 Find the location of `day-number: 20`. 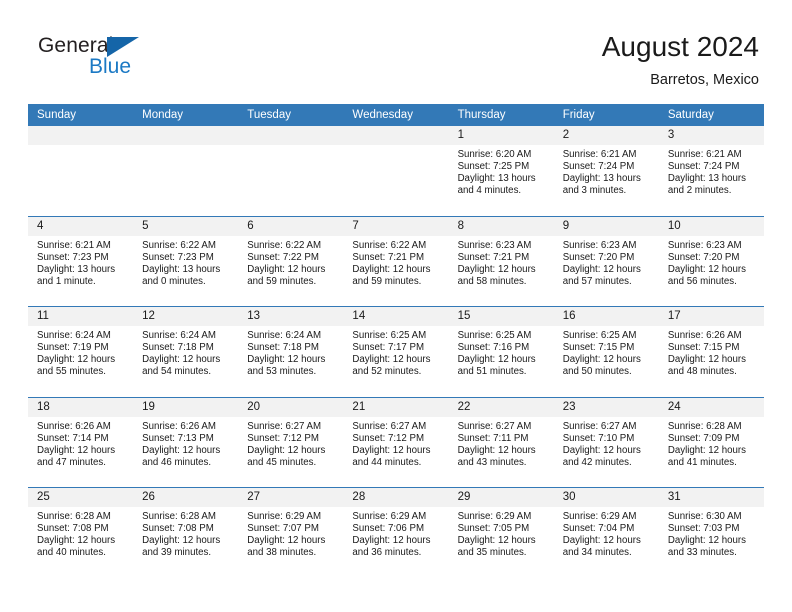

day-number: 20 is located at coordinates (291, 407).